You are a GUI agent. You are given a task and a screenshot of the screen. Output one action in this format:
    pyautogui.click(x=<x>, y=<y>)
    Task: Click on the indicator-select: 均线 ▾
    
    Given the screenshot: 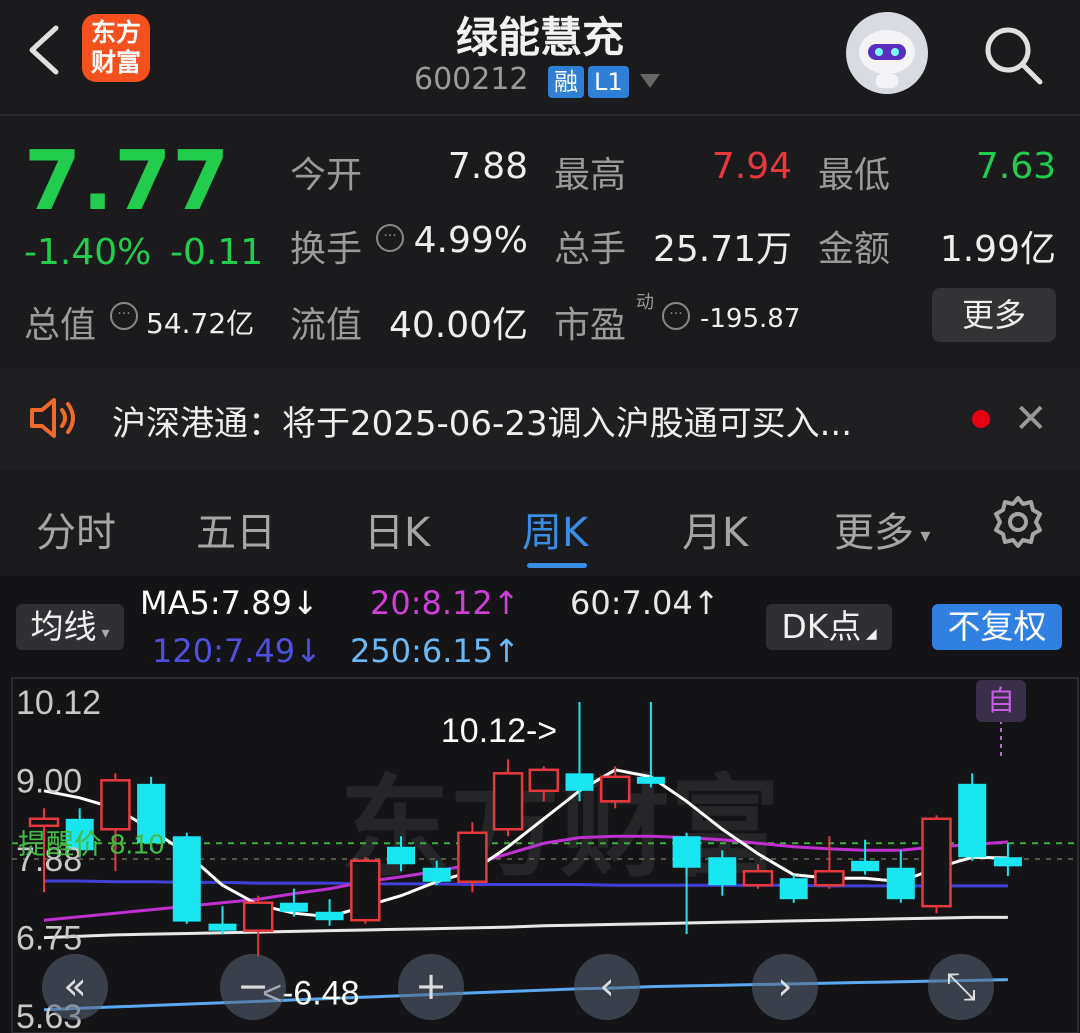 What is the action you would take?
    pyautogui.click(x=70, y=627)
    